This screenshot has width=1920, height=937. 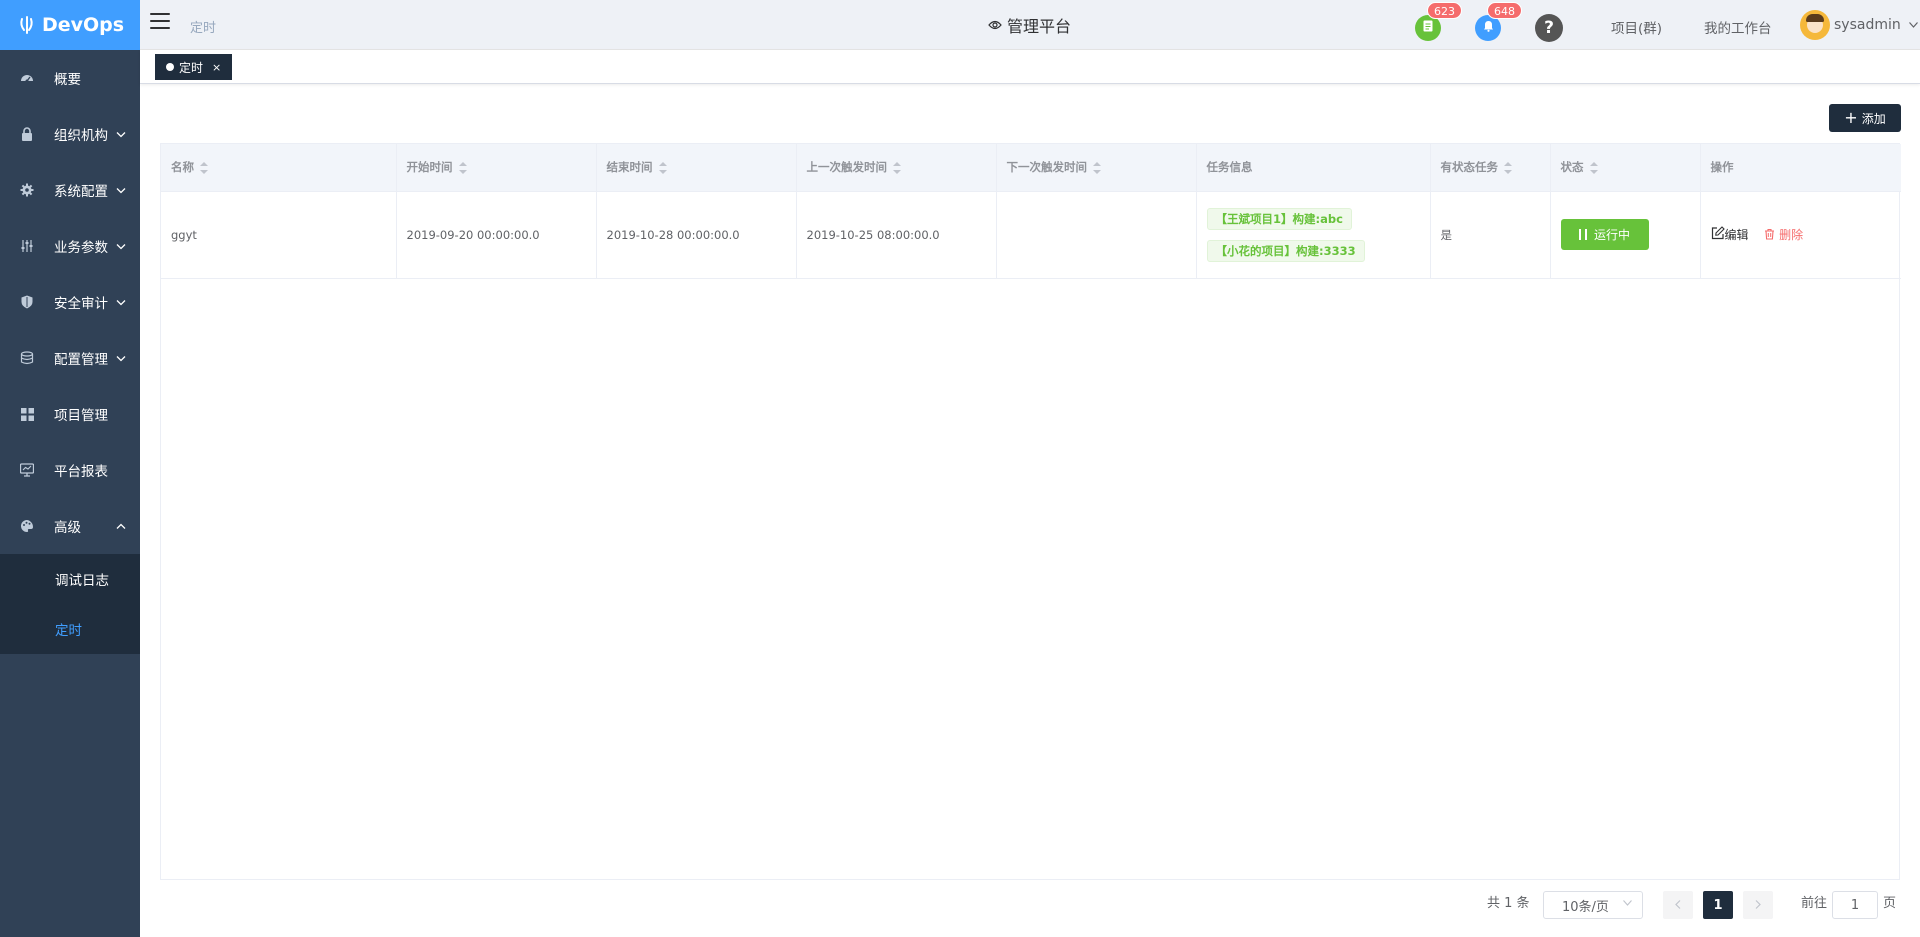 I want to click on sidebar-item-label: 定时, so click(x=68, y=631).